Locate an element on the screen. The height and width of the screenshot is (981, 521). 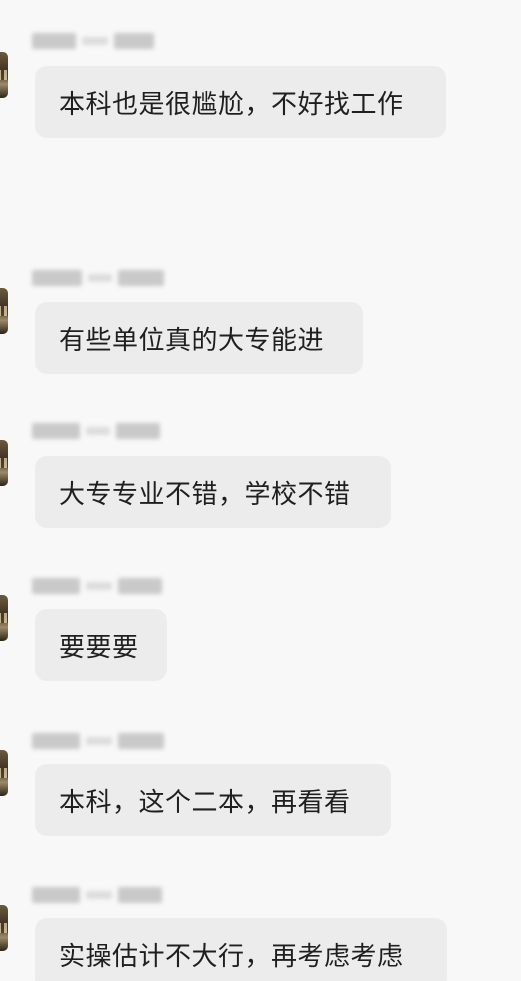
message-bubble: 大专专业不错，学校不错 is located at coordinates (213, 492).